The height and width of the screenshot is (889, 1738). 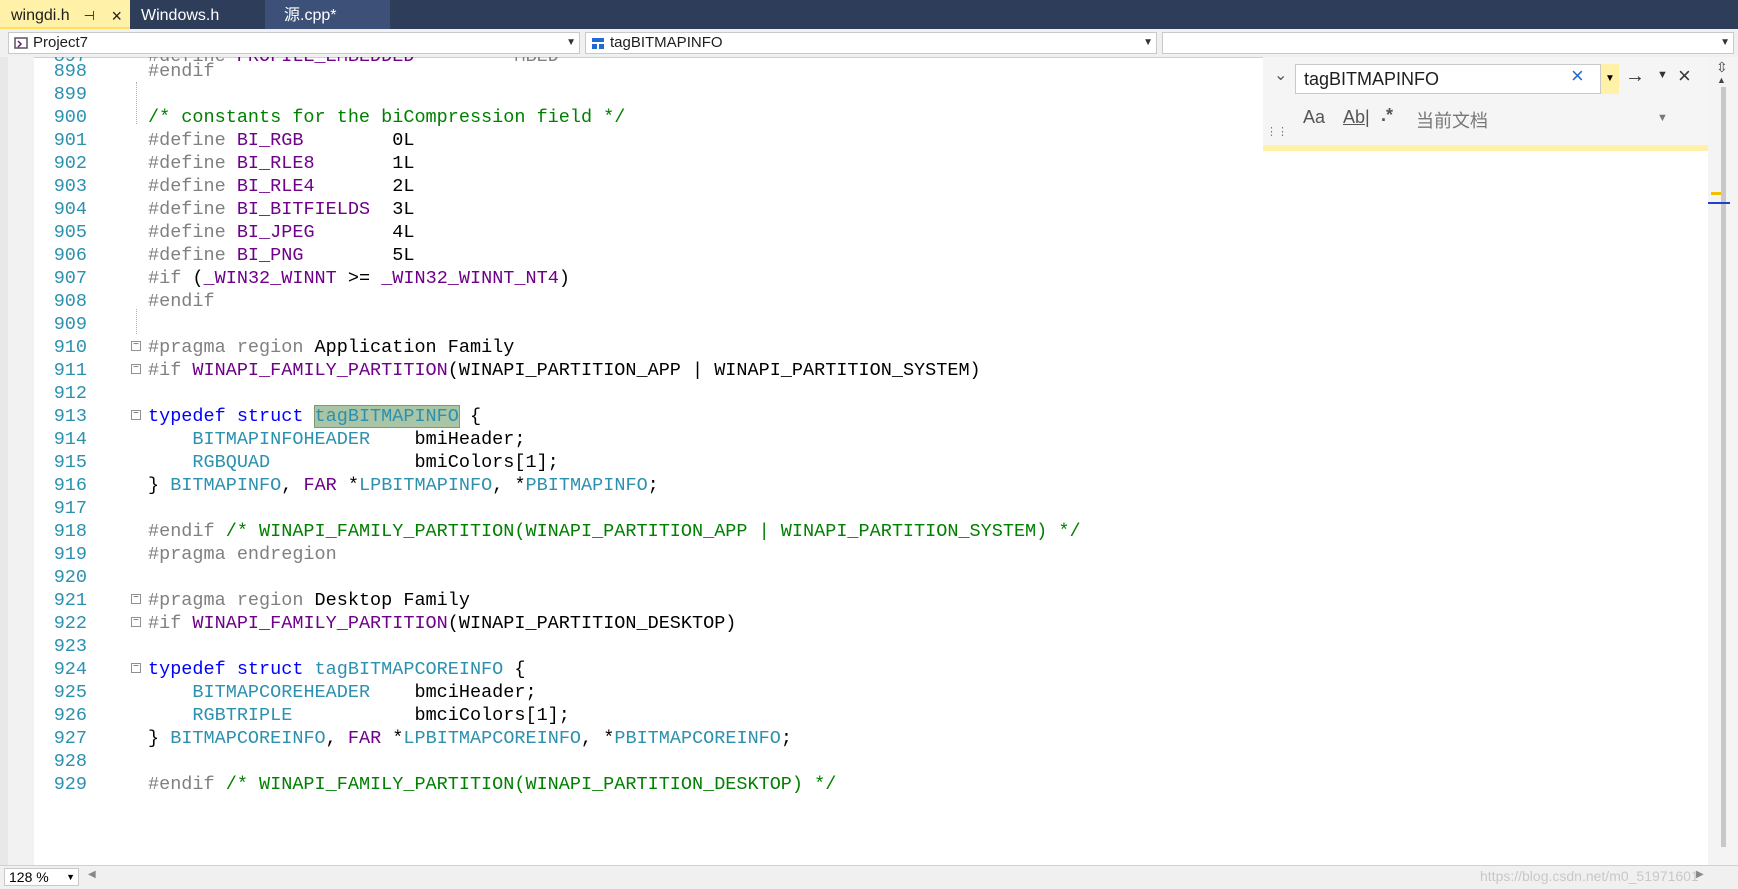 What do you see at coordinates (1635, 76) in the screenshot?
I see `find-next-arrow-icon: →` at bounding box center [1635, 76].